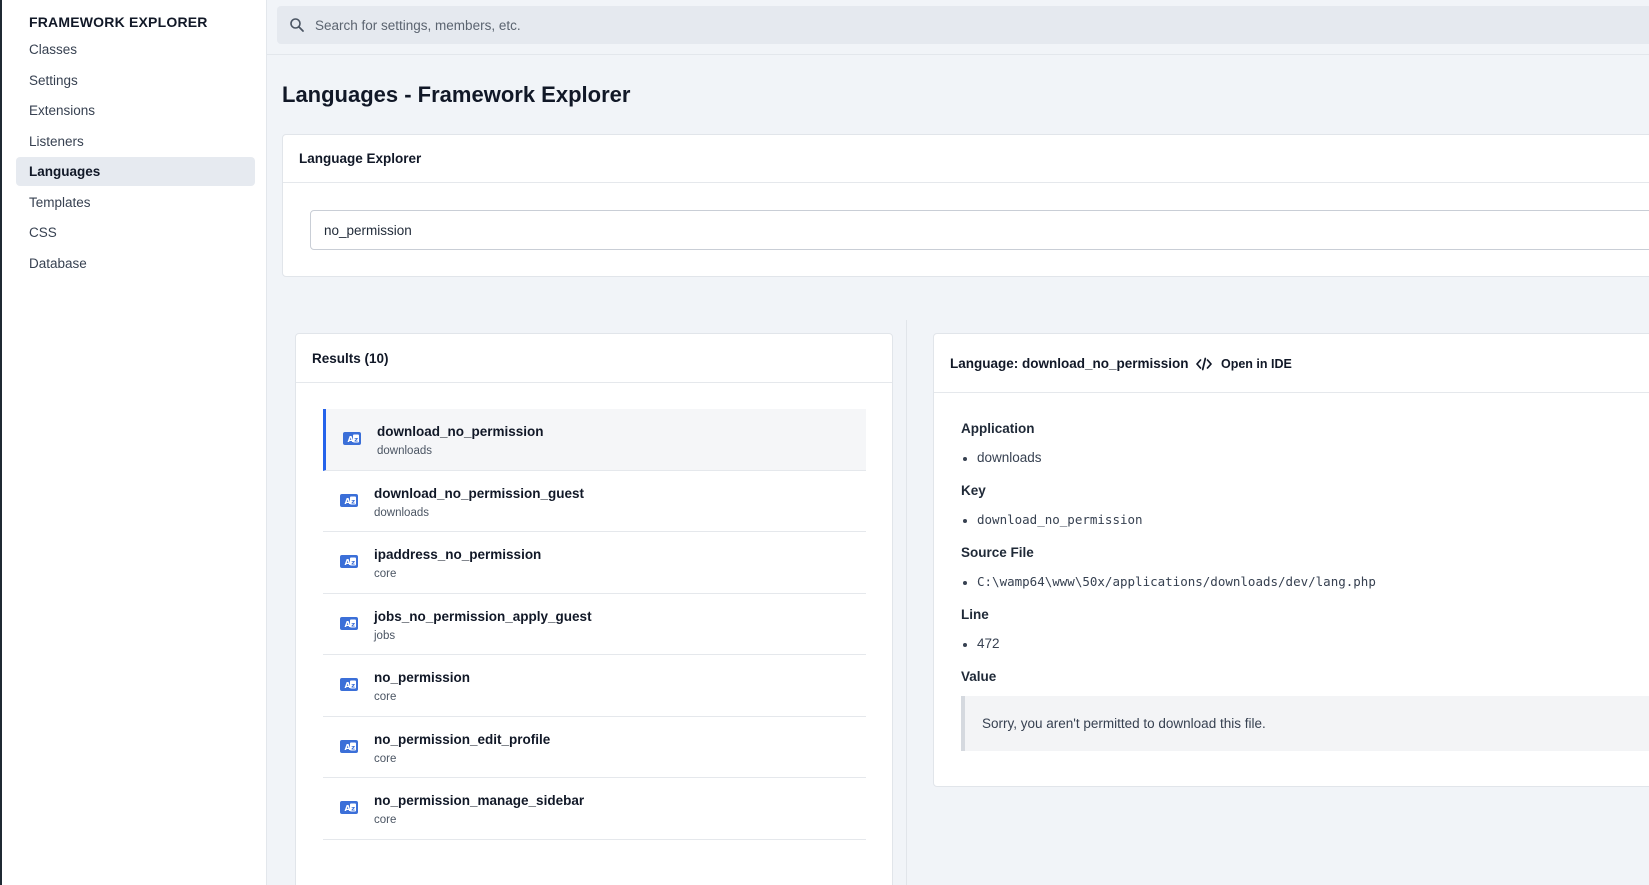  Describe the element at coordinates (966, 159) in the screenshot. I see `language-explorer-title: Language Explorer` at that location.